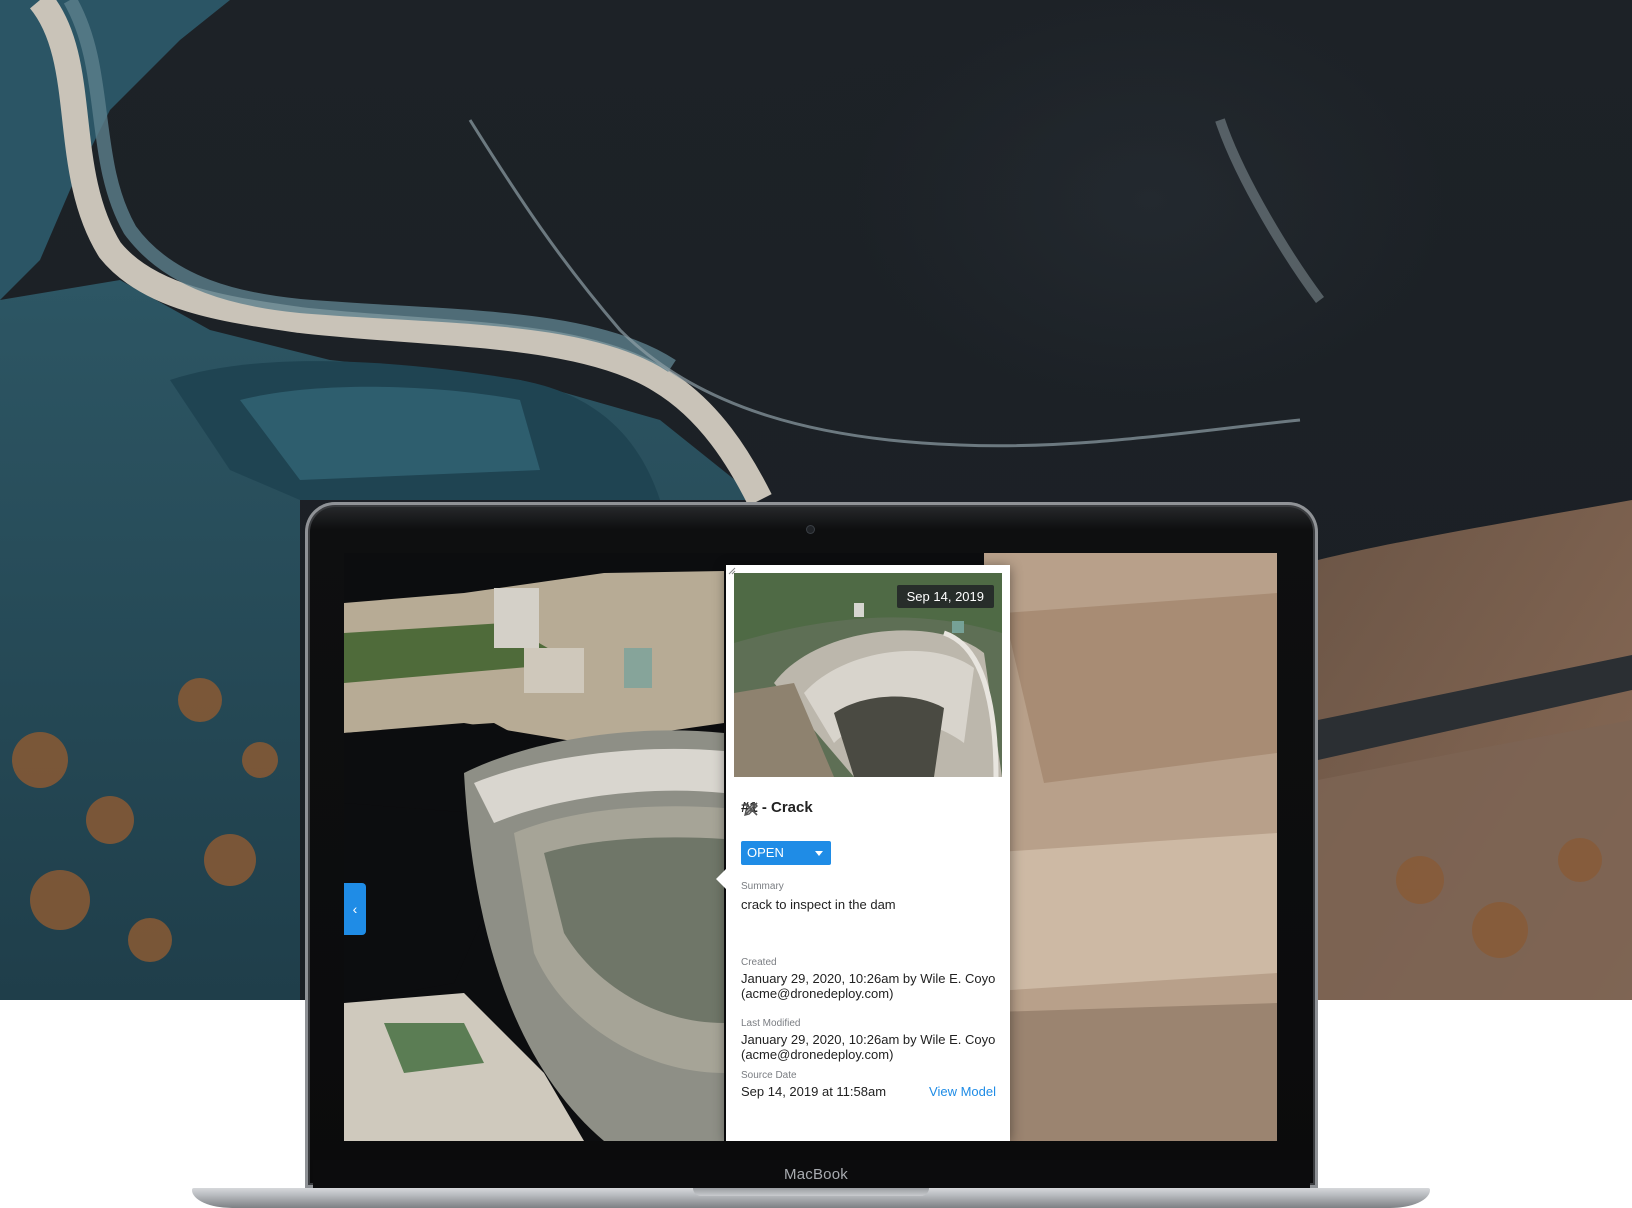 The width and height of the screenshot is (1632, 1208). Describe the element at coordinates (869, 810) in the screenshot. I see `issue-title-row: #1 - Crack` at that location.